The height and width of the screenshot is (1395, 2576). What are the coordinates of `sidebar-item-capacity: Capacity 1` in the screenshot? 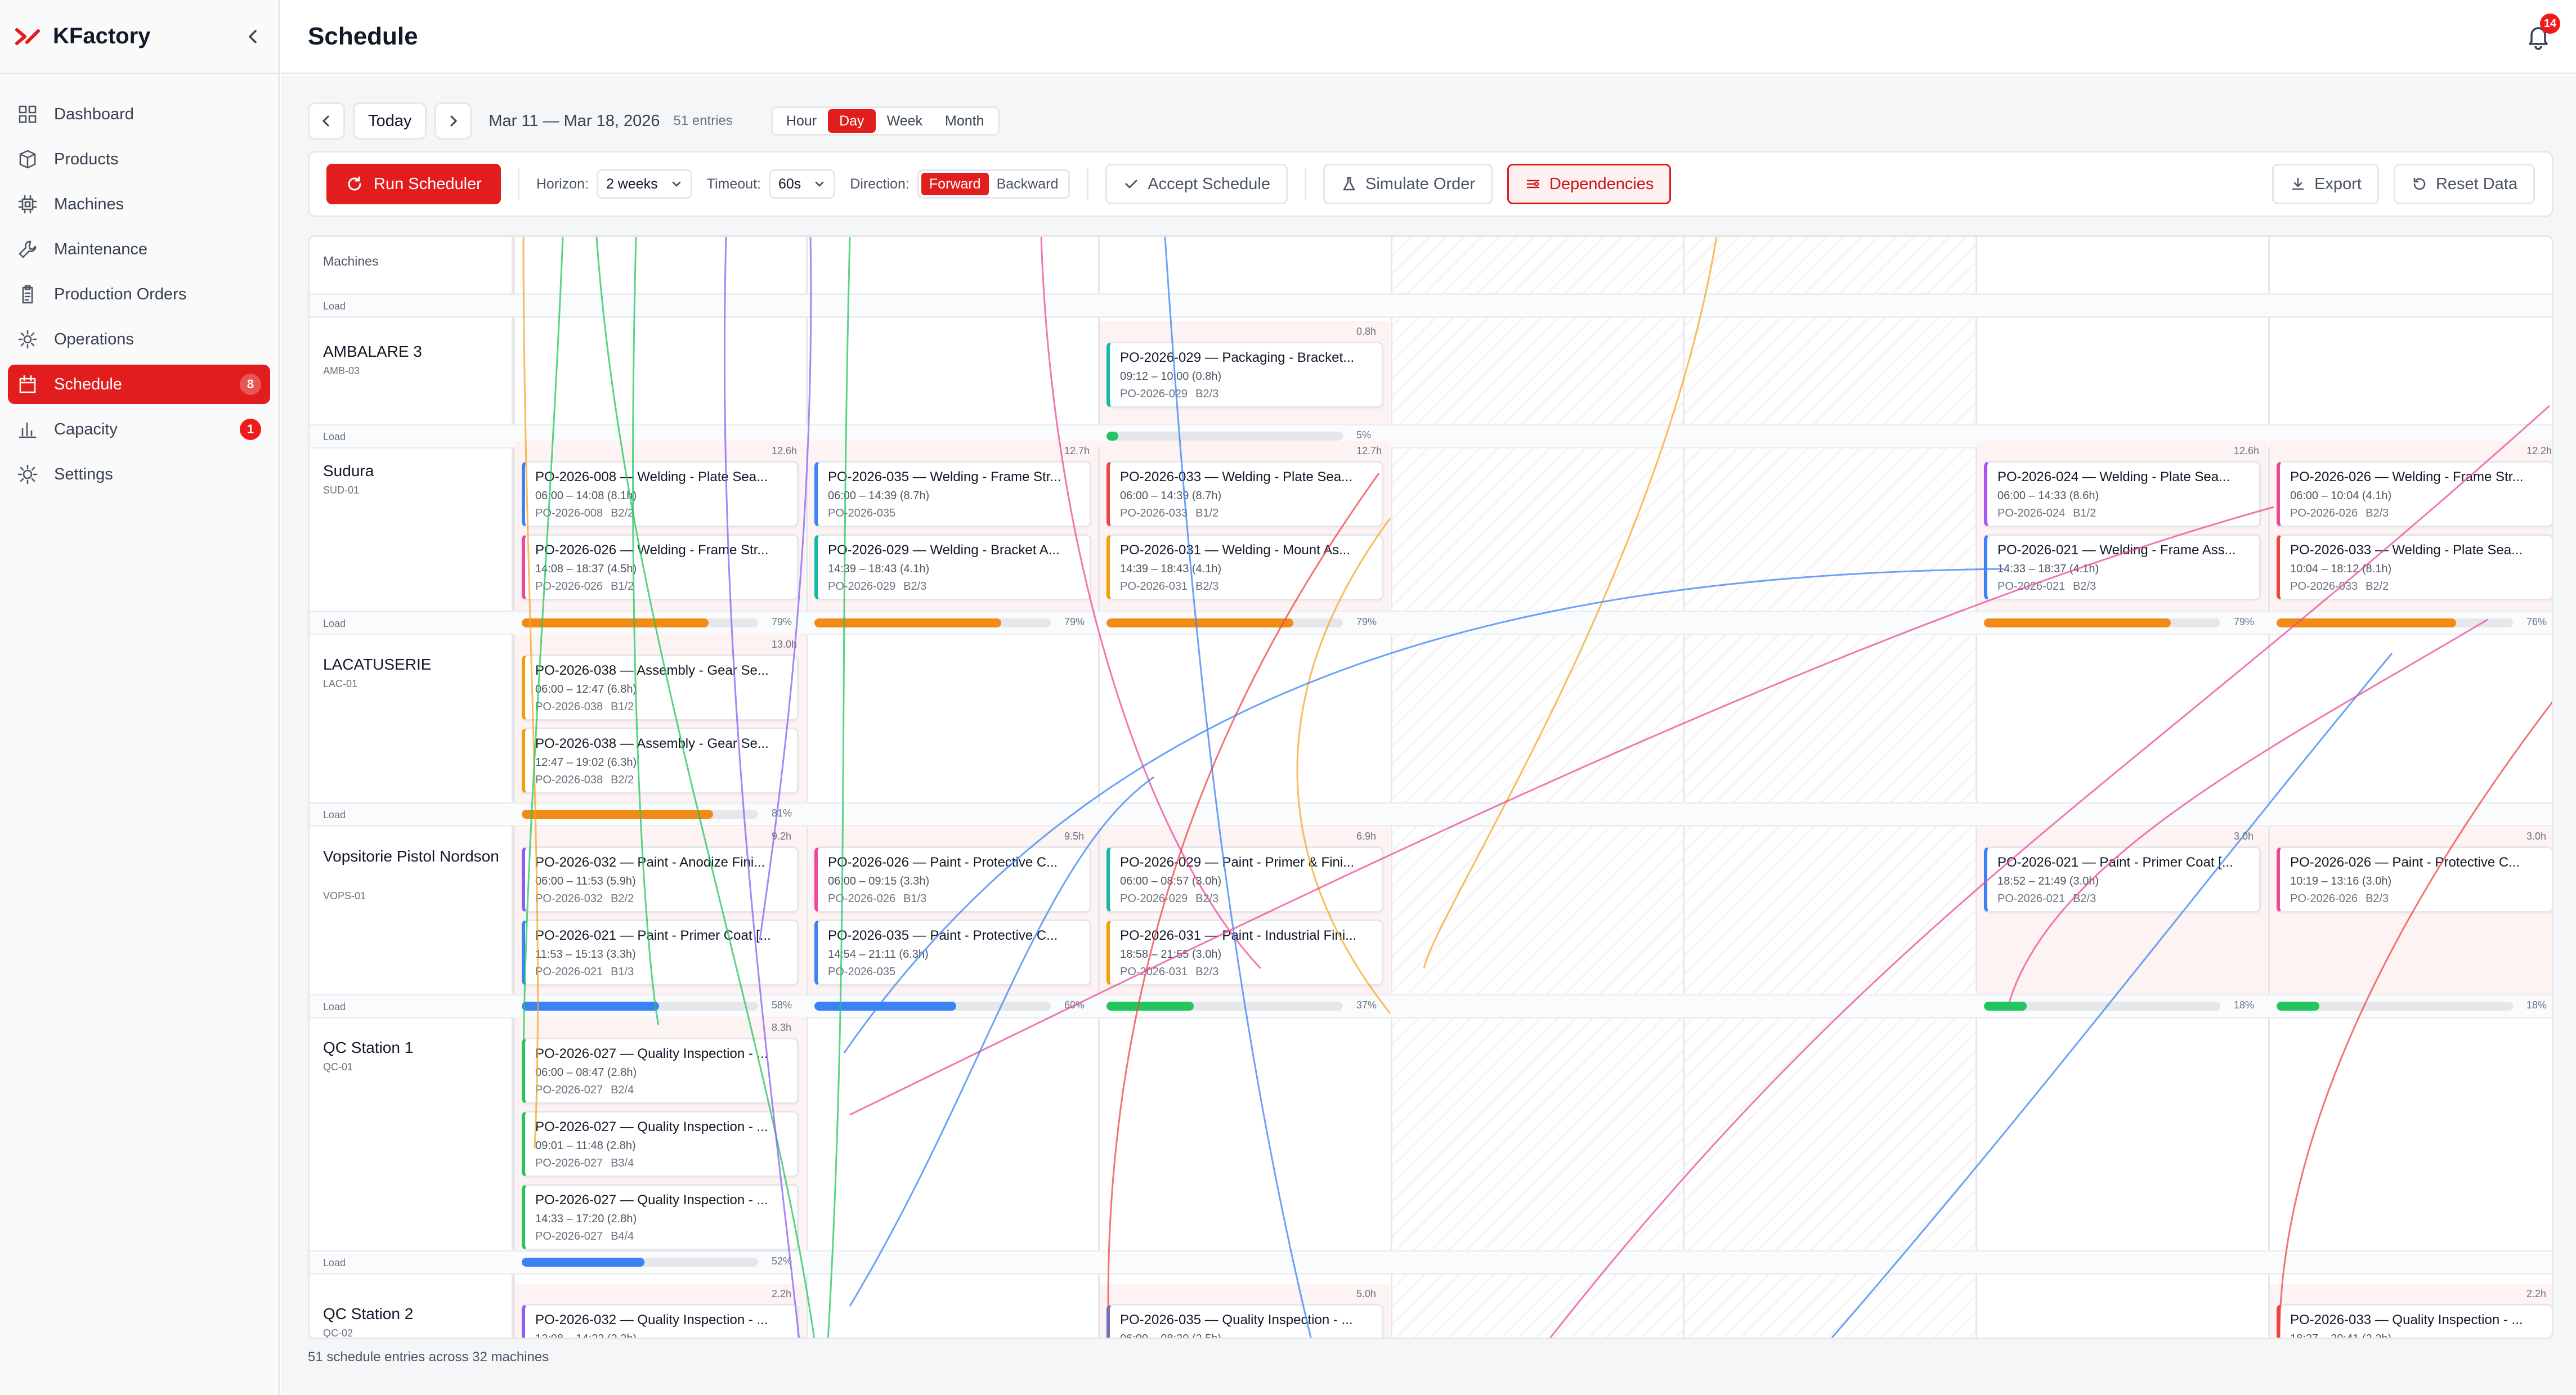 It's located at (139, 429).